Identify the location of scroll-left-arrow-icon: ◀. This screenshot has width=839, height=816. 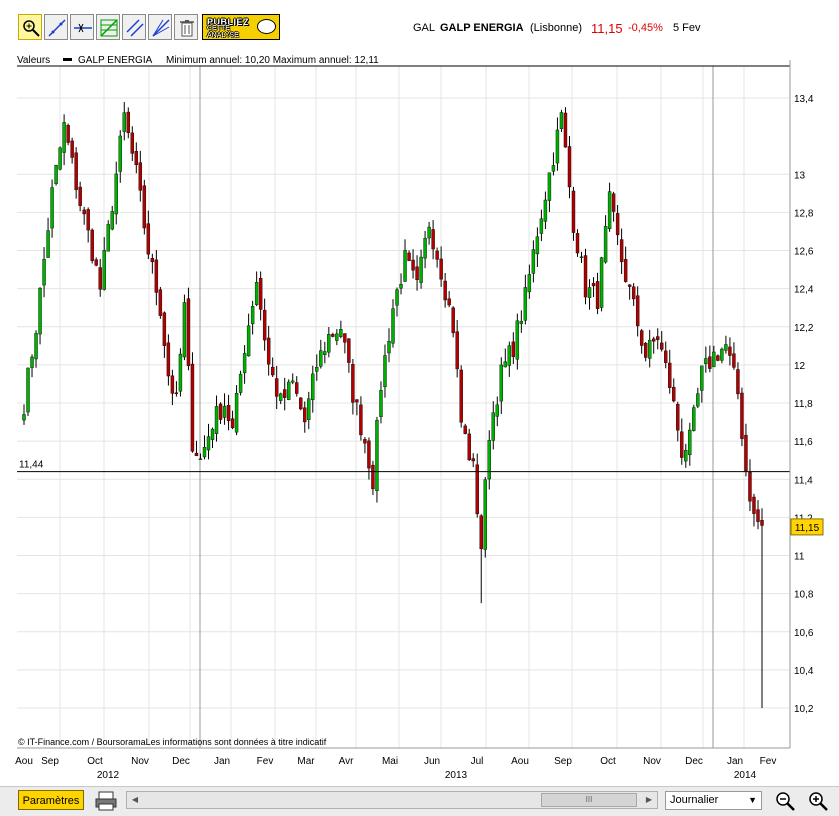
(135, 800).